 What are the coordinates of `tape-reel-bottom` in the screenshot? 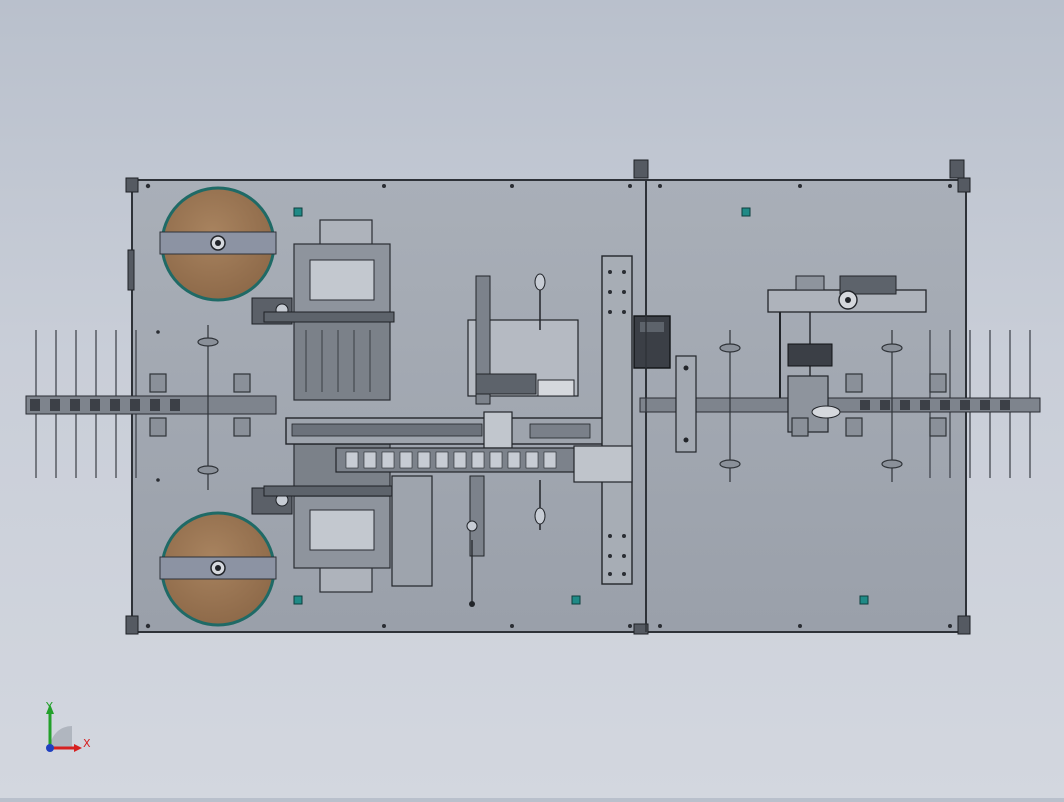 It's located at (218, 569).